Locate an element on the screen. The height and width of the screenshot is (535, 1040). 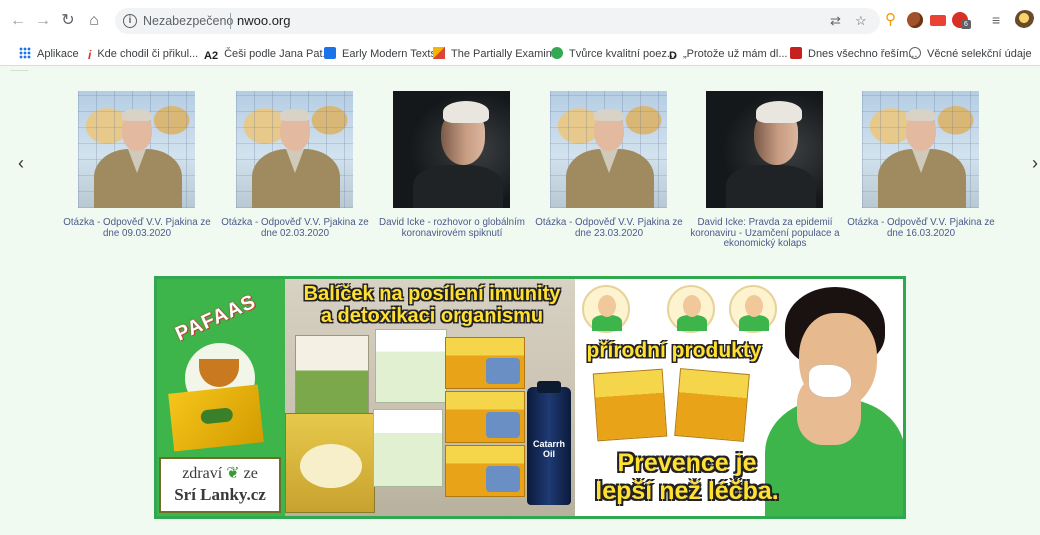
banner-left-panel: PAFAAS zdraví ❦ ze Srí Lanky.cz is located at coordinates (221, 397).